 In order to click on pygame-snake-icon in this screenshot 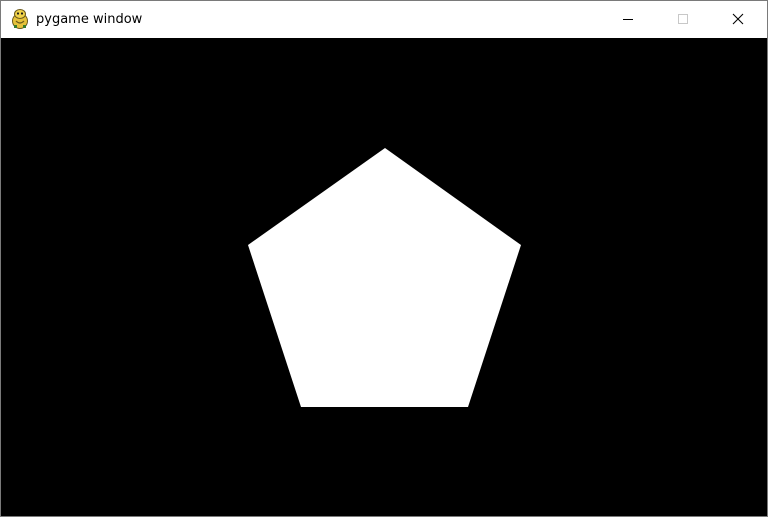, I will do `click(20, 19)`.